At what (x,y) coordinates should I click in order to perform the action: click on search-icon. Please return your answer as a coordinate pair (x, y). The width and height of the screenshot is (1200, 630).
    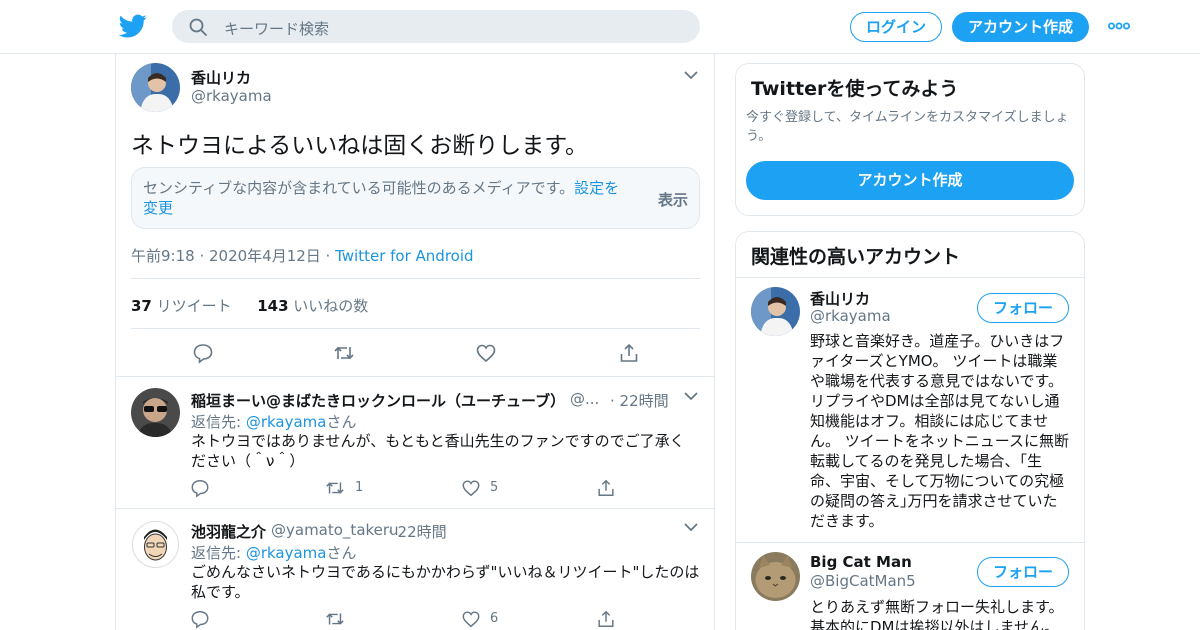
    Looking at the image, I should click on (198, 27).